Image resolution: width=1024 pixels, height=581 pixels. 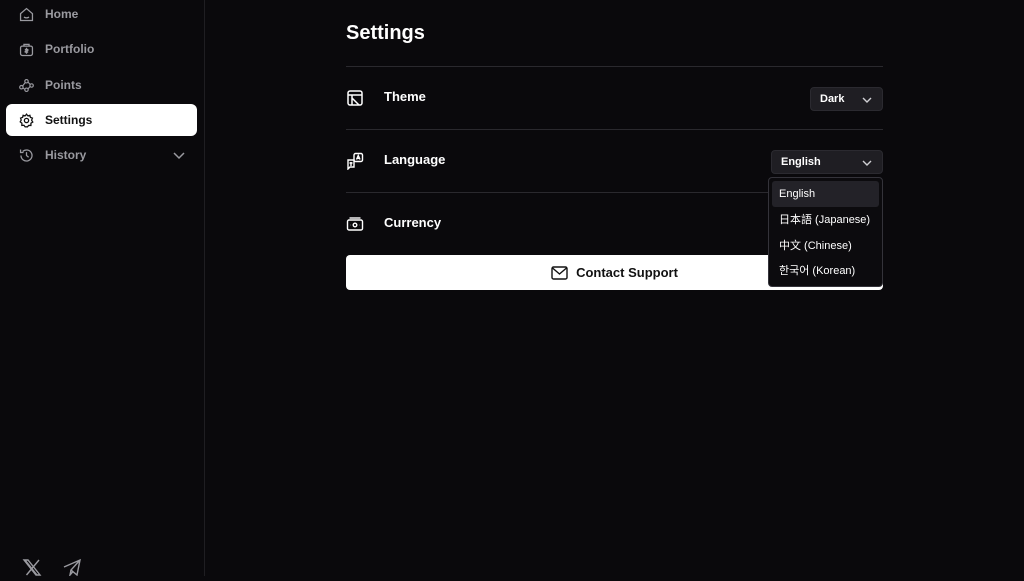 I want to click on mail-icon, so click(x=559, y=272).